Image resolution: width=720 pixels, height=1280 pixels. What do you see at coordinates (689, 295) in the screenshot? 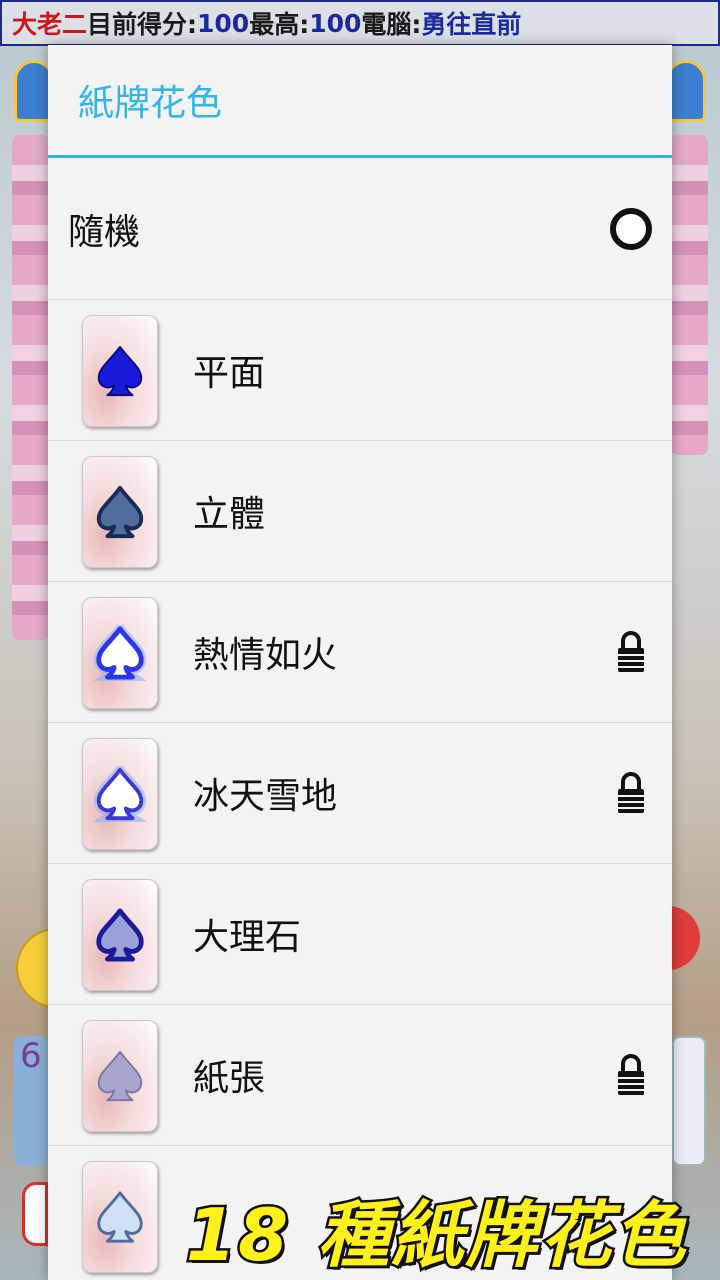
I see `opponent-cards-right` at bounding box center [689, 295].